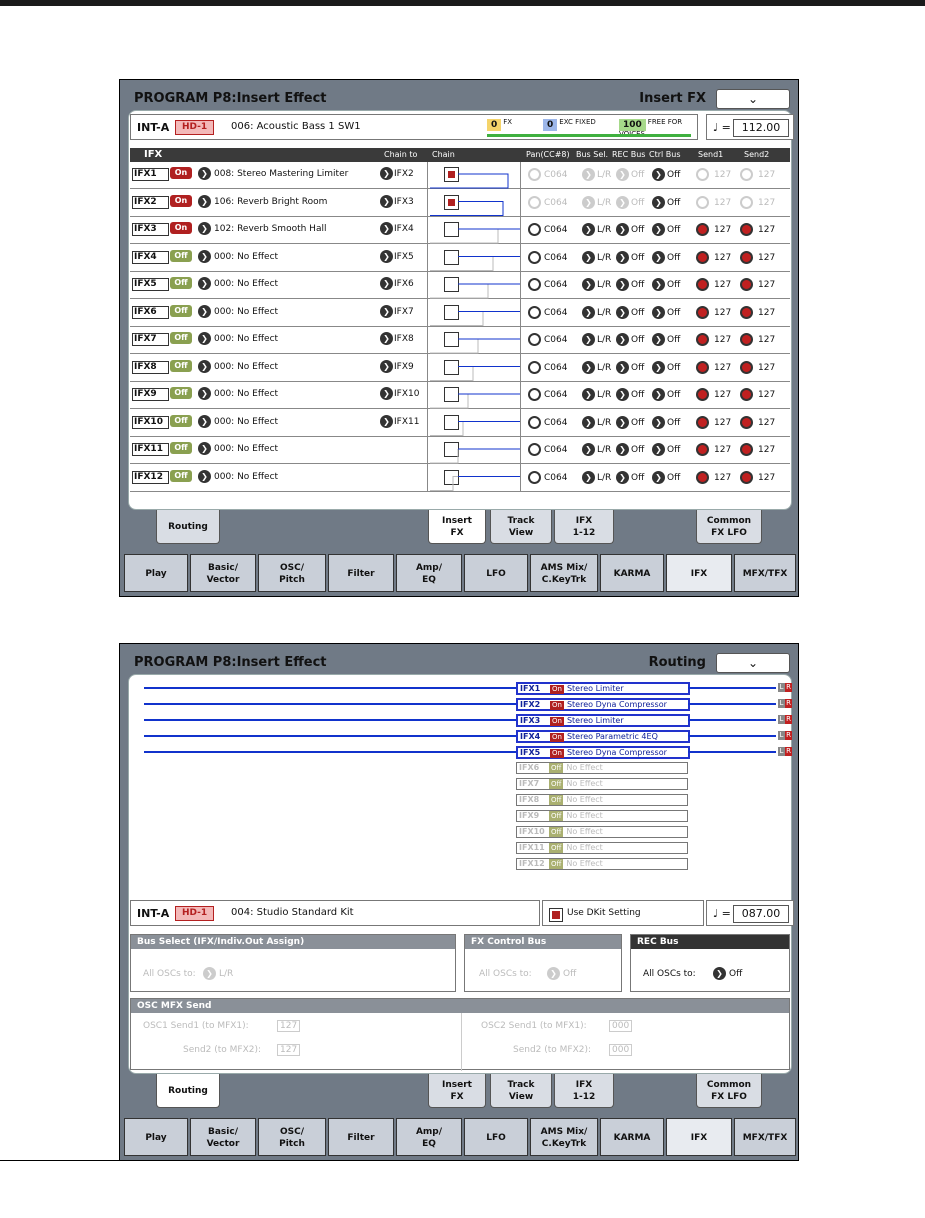 The image size is (925, 1218). I want to click on chain-to-value: IFX5, so click(404, 257).